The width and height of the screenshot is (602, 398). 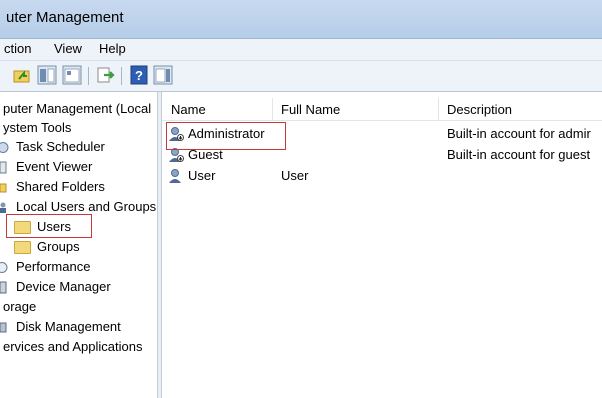 I want to click on tree-item-label: Local Users and Groups, so click(x=86, y=206).